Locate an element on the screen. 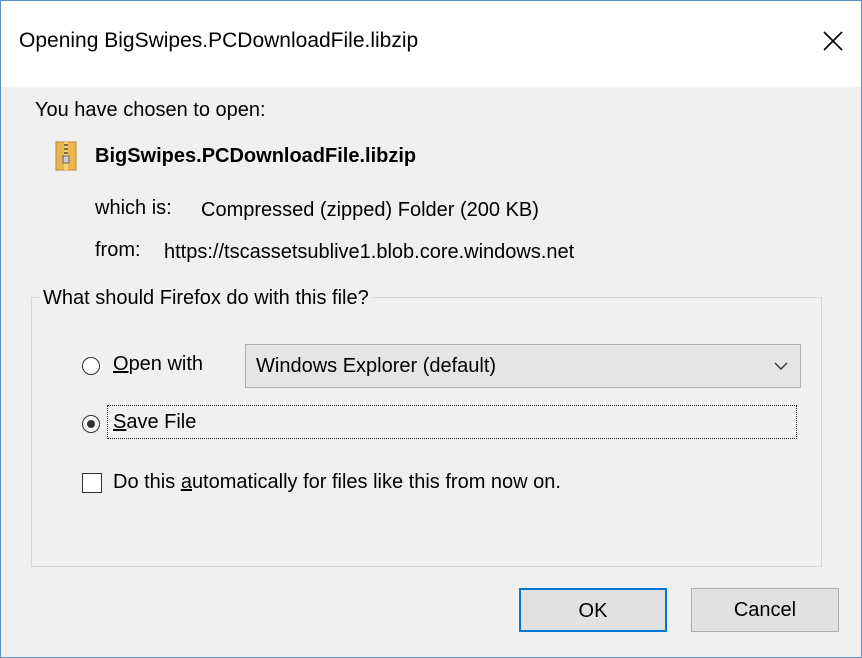  file-type-value: Compressed (zipped) Folder (200 KB) is located at coordinates (370, 210).